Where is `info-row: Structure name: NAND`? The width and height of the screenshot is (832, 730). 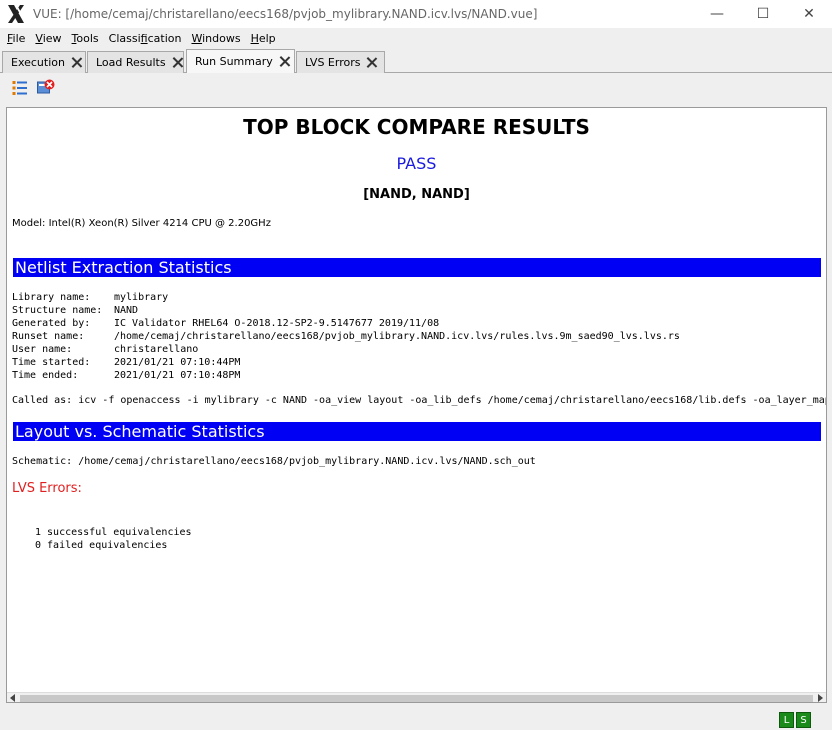 info-row: Structure name: NAND is located at coordinates (75, 310).